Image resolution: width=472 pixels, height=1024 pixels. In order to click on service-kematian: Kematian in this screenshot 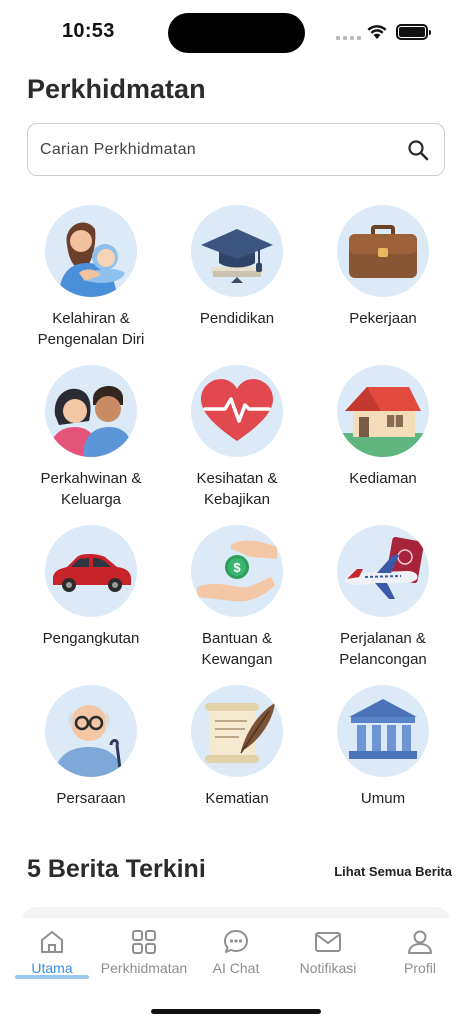, I will do `click(237, 763)`.